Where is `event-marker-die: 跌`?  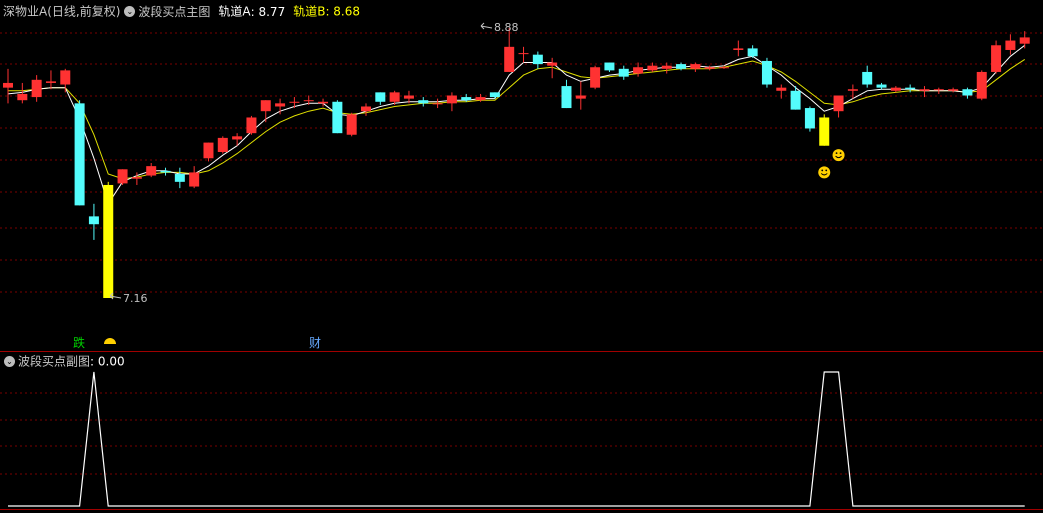 event-marker-die: 跌 is located at coordinates (79, 343).